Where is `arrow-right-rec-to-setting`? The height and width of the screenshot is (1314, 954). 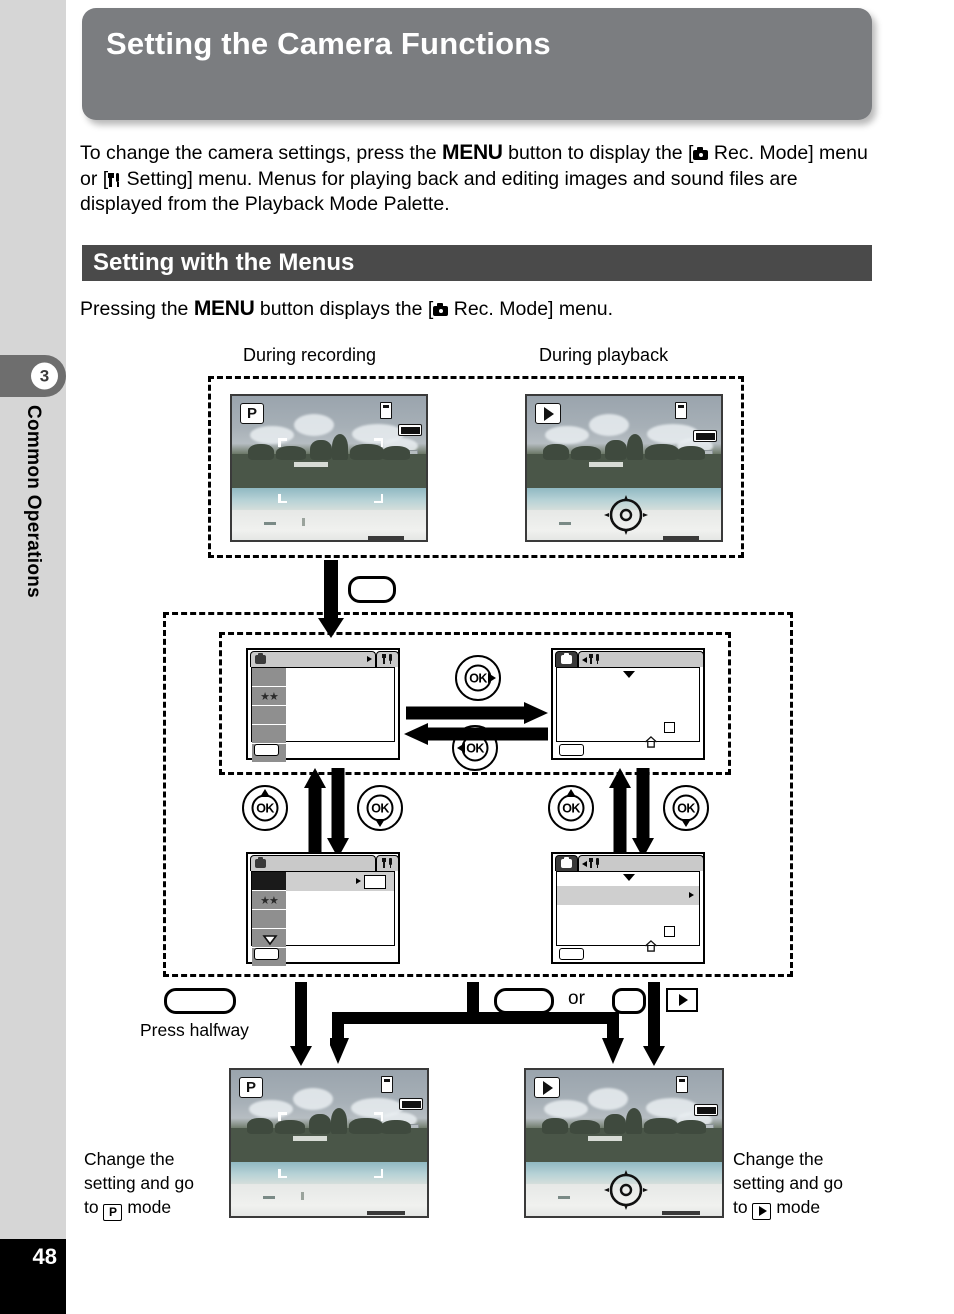 arrow-right-rec-to-setting is located at coordinates (477, 713).